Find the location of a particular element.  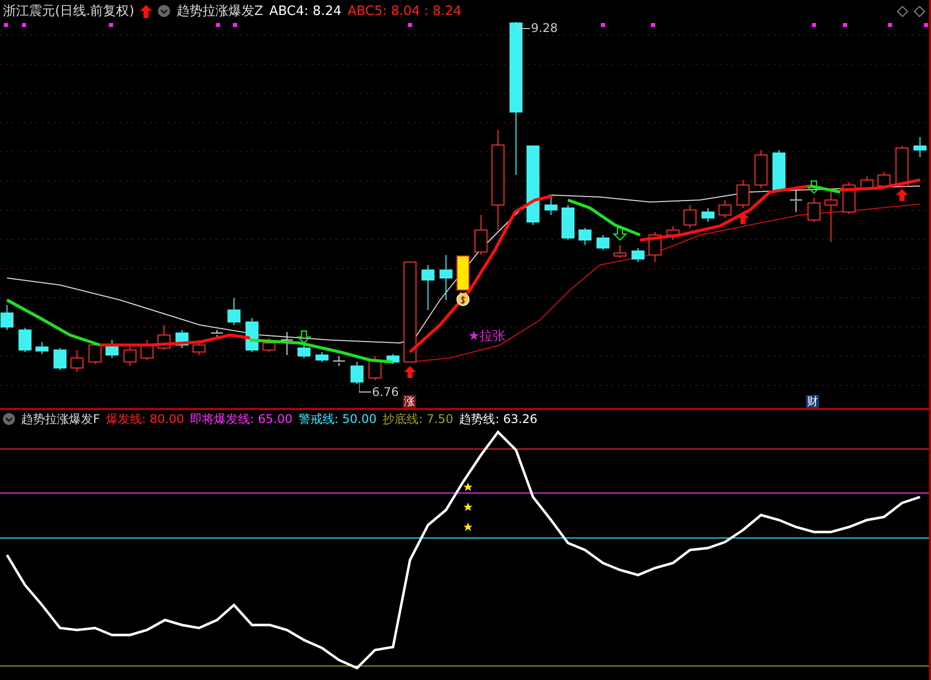

signal-label: ★拉张 is located at coordinates (487, 336).